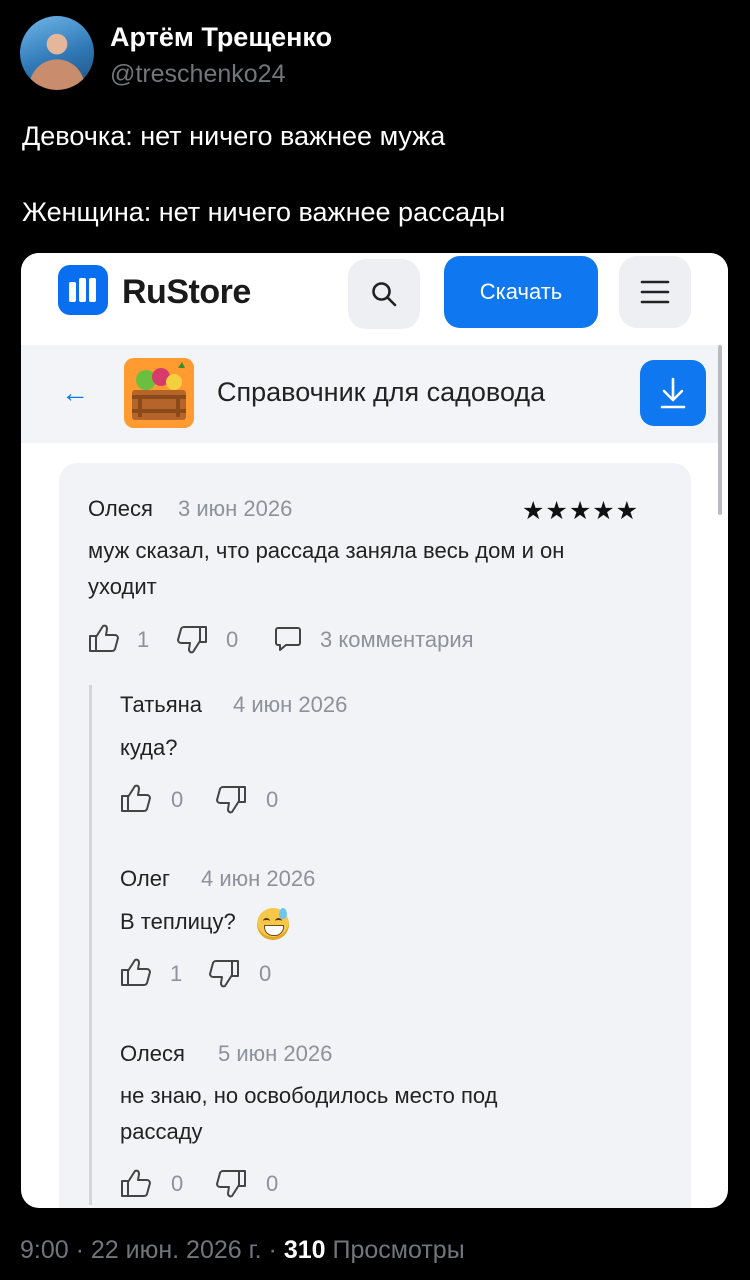 The height and width of the screenshot is (1280, 750). I want to click on app-bar: ← Справочник для садовода, so click(370, 394).